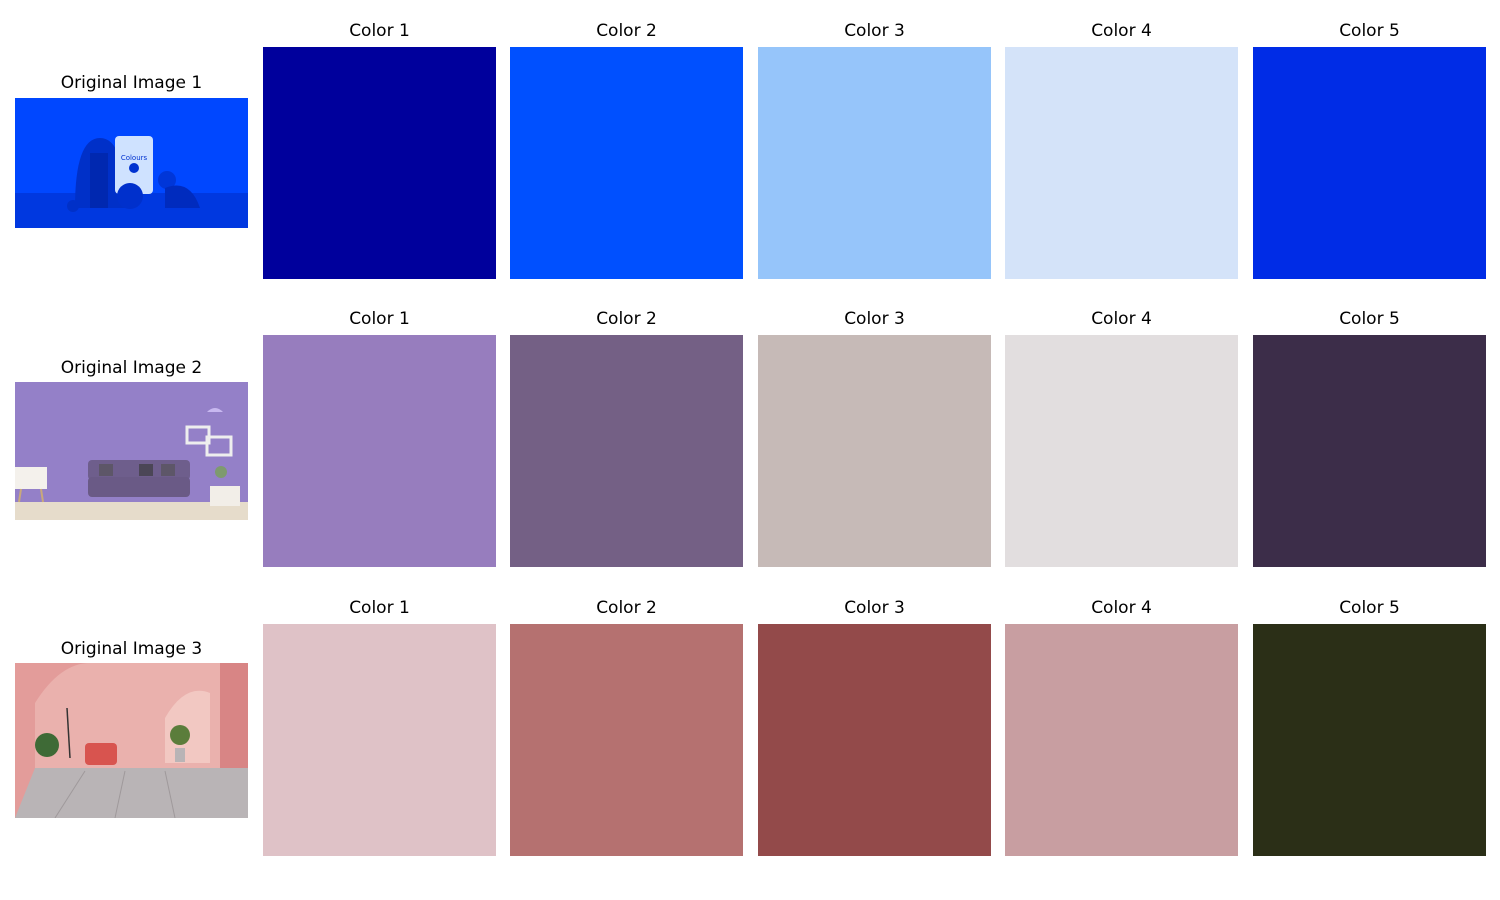  What do you see at coordinates (131, 83) in the screenshot?
I see `original-image-title: Original Image 1` at bounding box center [131, 83].